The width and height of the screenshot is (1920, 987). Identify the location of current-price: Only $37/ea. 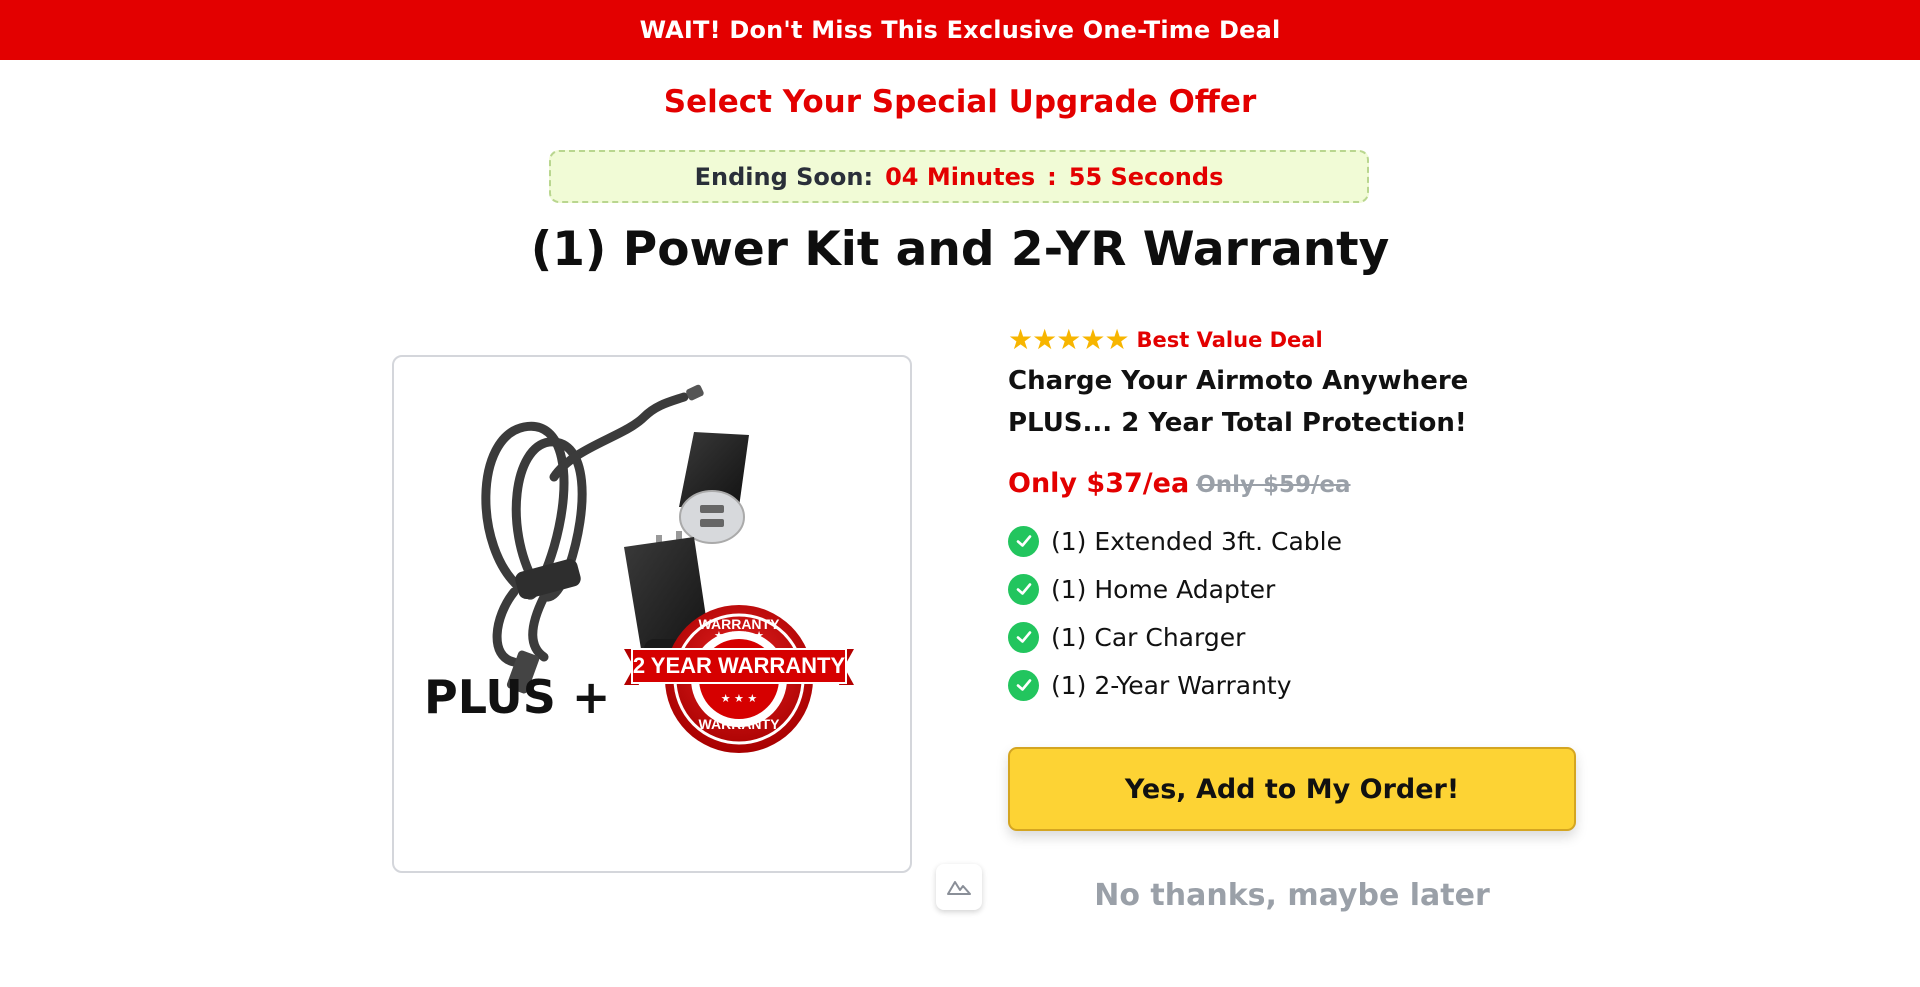
(1099, 483).